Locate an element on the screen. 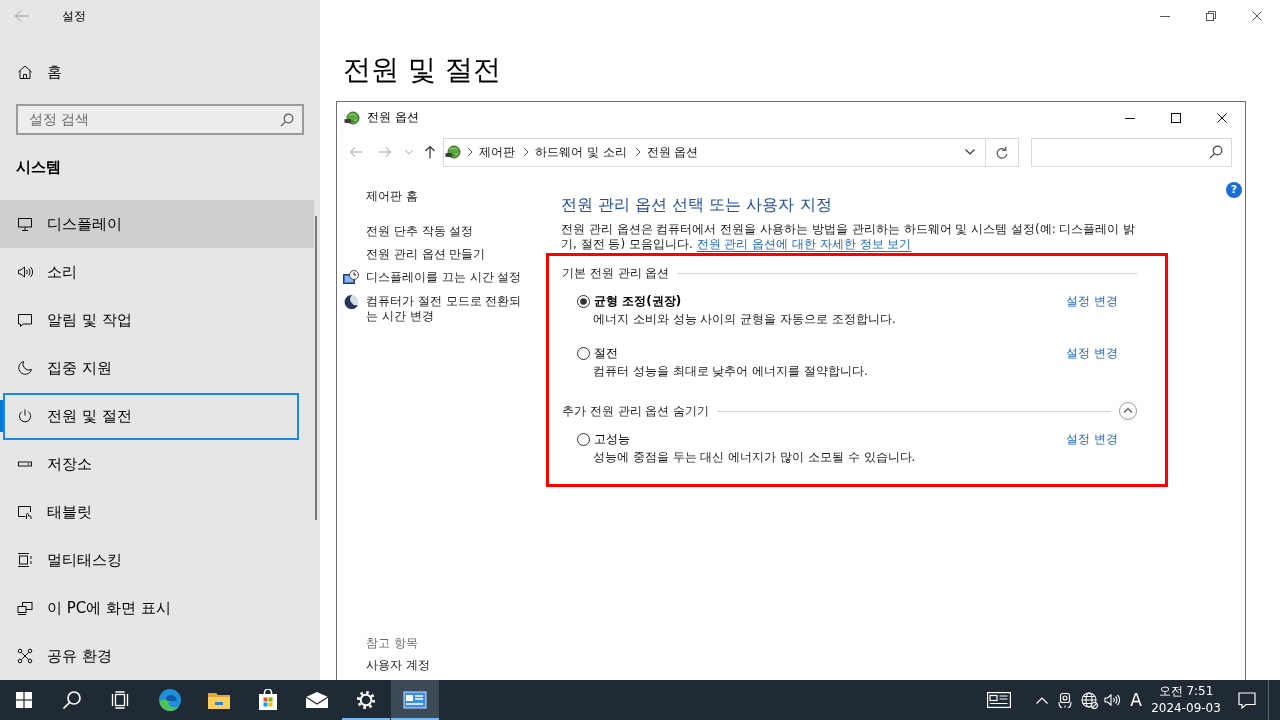  taskbar-app-button is located at coordinates (415, 700).